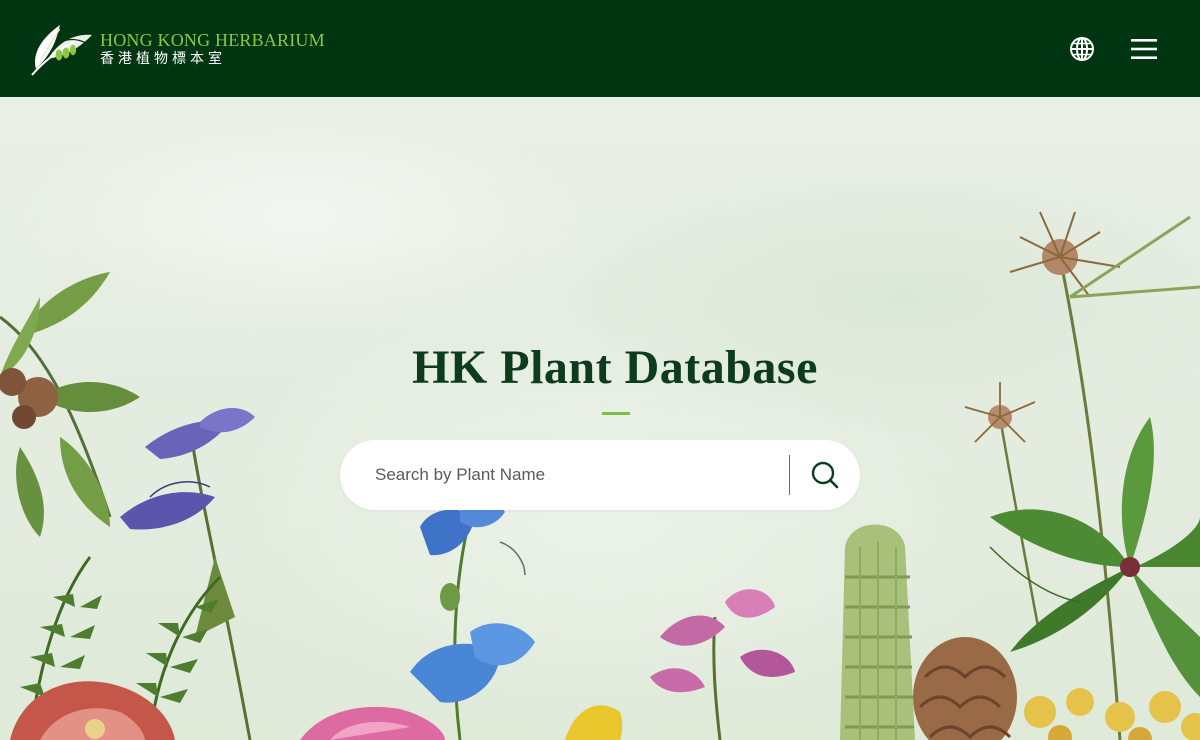 The width and height of the screenshot is (1200, 740). What do you see at coordinates (461, 722) in the screenshot?
I see `pink-flowers-bottom` at bounding box center [461, 722].